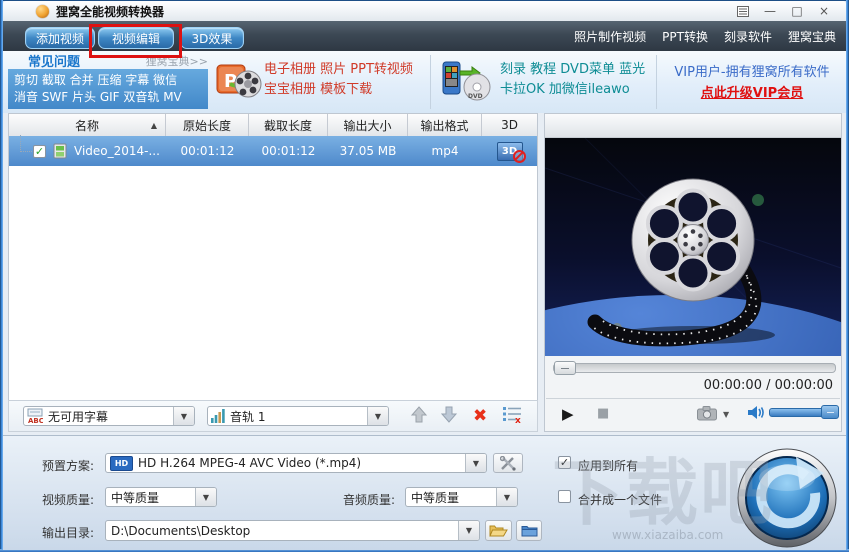 This screenshot has height=552, width=849. I want to click on faq-links-line1: 剪切 截取 合并 压缩 字幕 微信, so click(108, 80).